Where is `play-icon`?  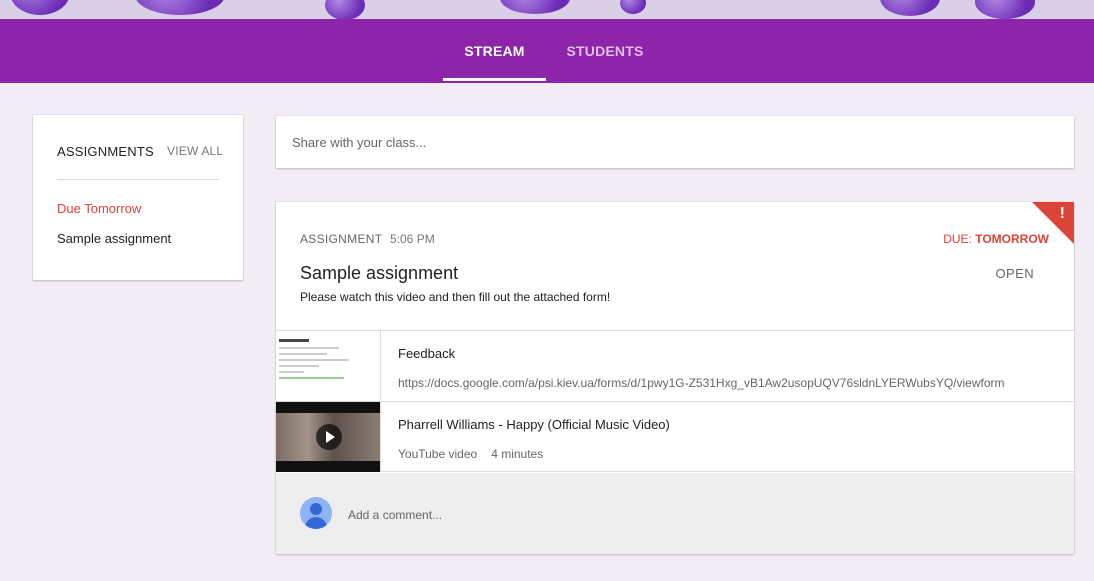 play-icon is located at coordinates (329, 437).